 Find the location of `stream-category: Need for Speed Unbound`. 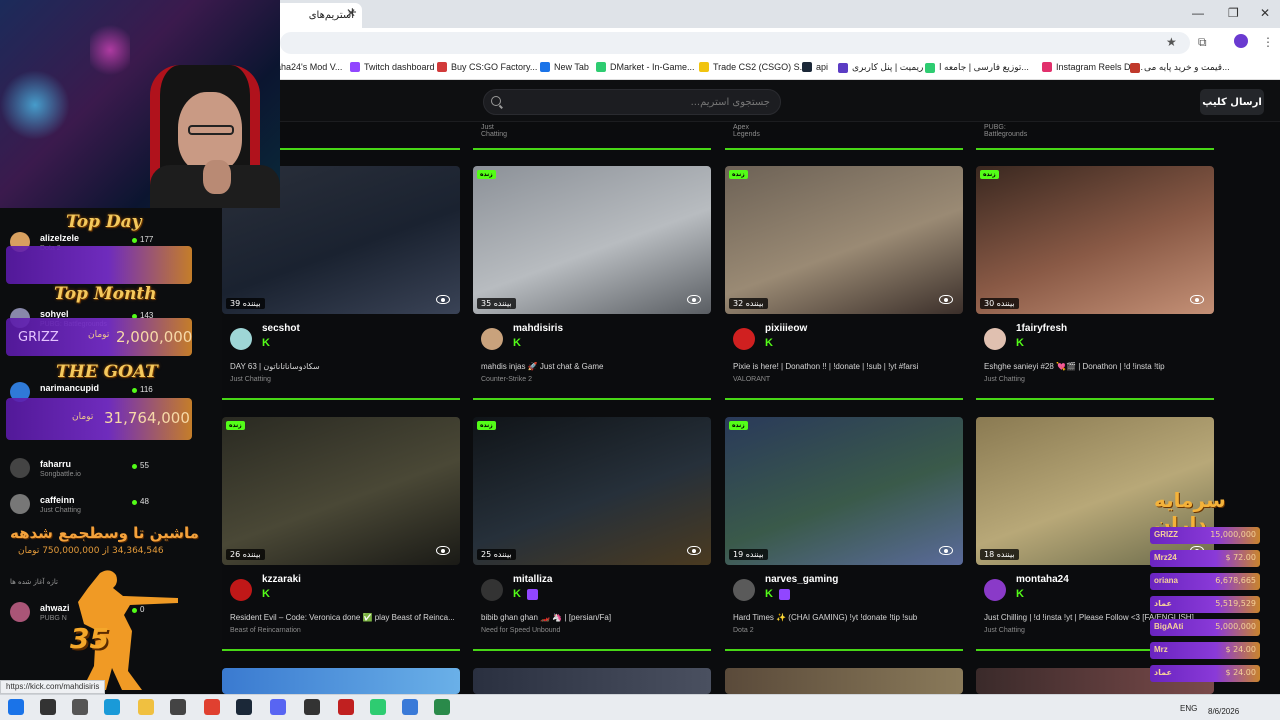

stream-category: Need for Speed Unbound is located at coordinates (520, 630).